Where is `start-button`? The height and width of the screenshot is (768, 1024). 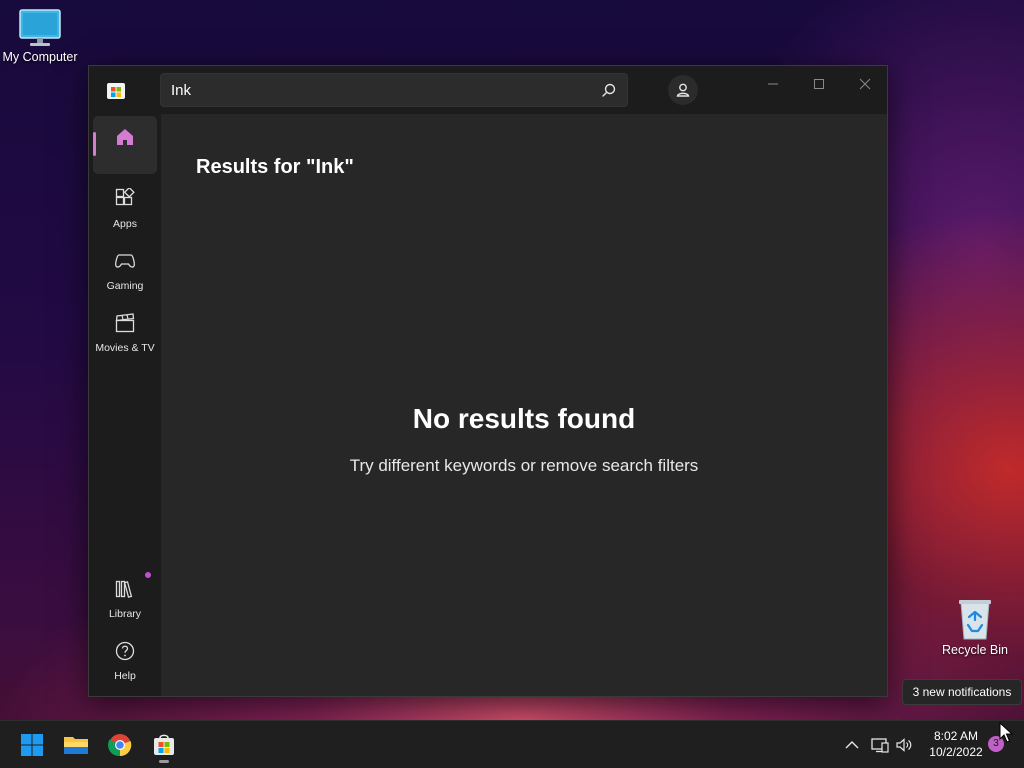
start-button is located at coordinates (32, 745).